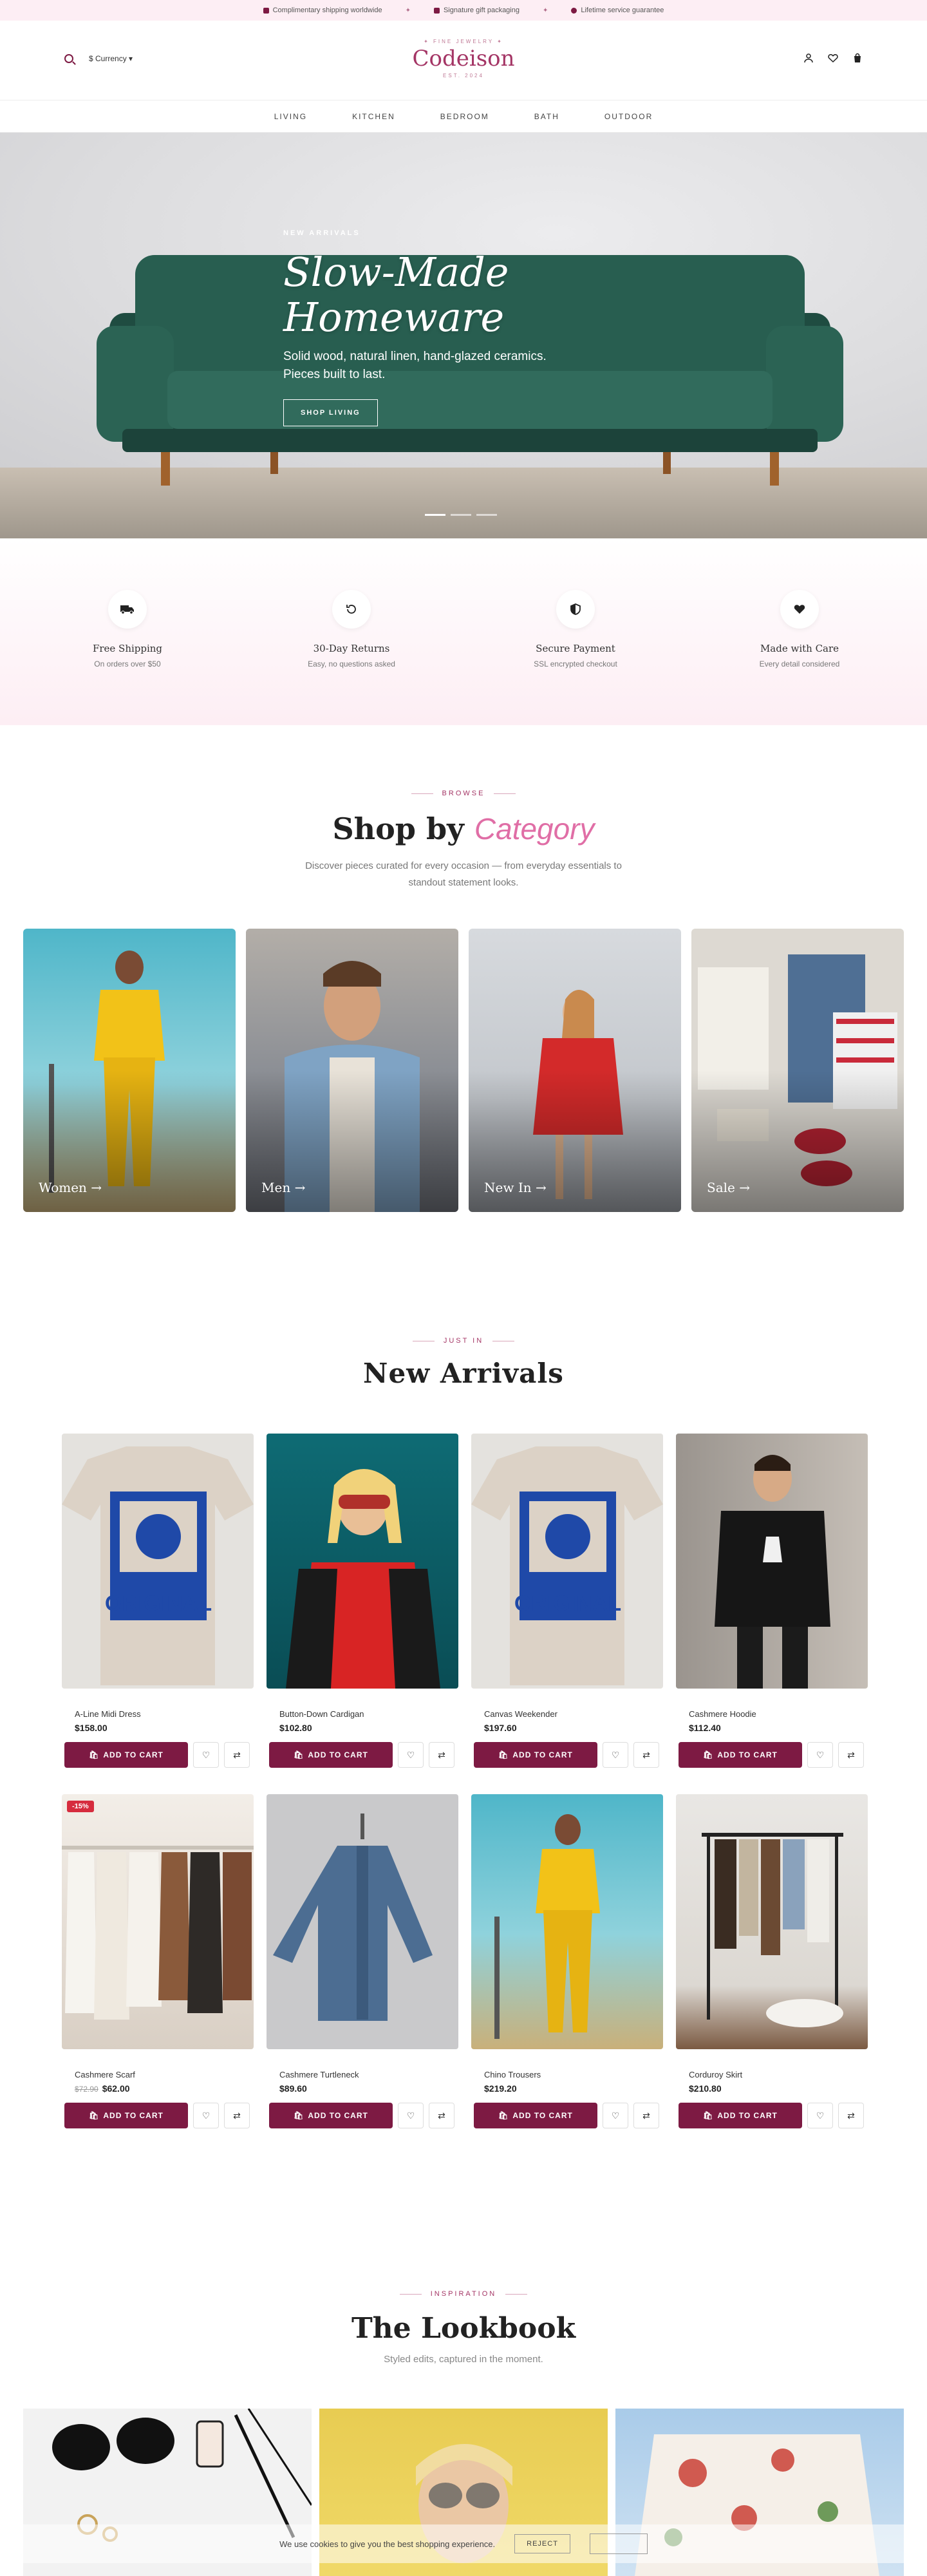 This screenshot has height=2576, width=927. Describe the element at coordinates (568, 1714) in the screenshot. I see `product-name: Canvas Weekender` at that location.